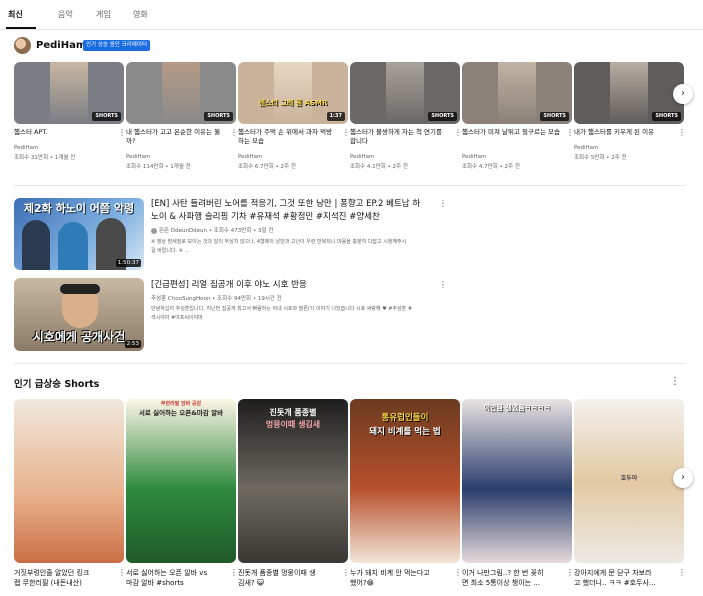 This screenshot has height=596, width=703. What do you see at coordinates (128, 263) in the screenshot?
I see `video-duration: 1:50:37` at bounding box center [128, 263].